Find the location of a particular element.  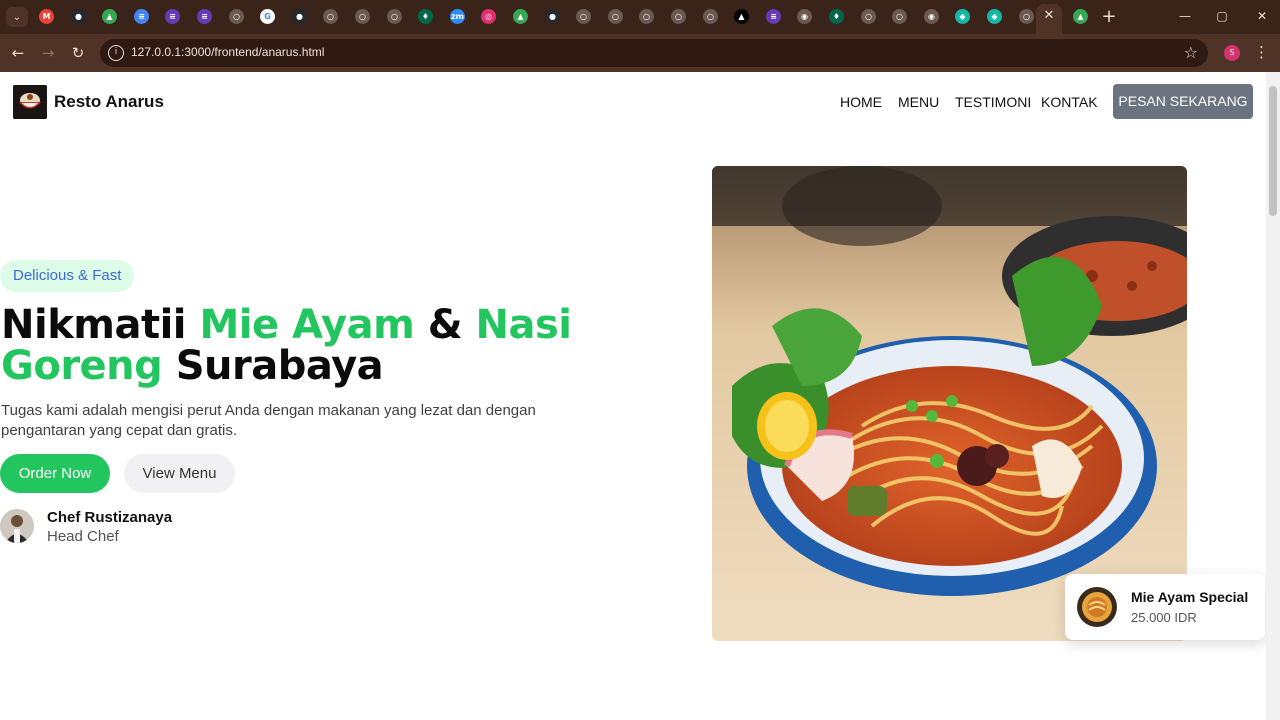

brand-name: Resto Anarus is located at coordinates (109, 102).